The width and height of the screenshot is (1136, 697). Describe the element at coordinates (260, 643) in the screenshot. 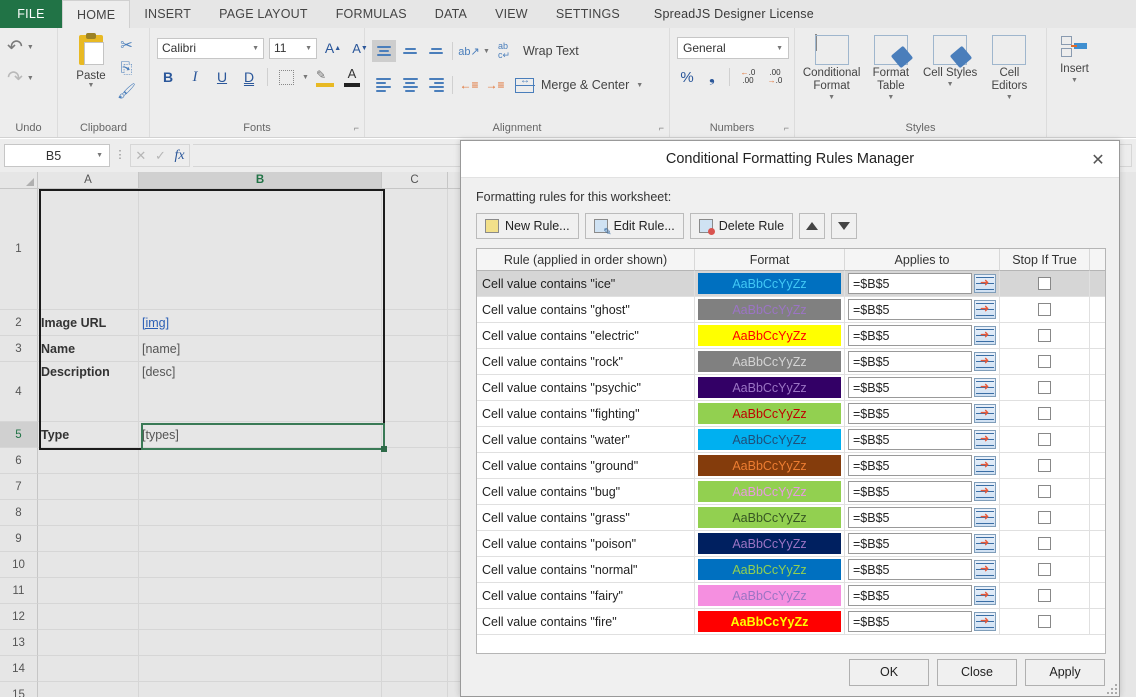

I see `cell-b13` at that location.